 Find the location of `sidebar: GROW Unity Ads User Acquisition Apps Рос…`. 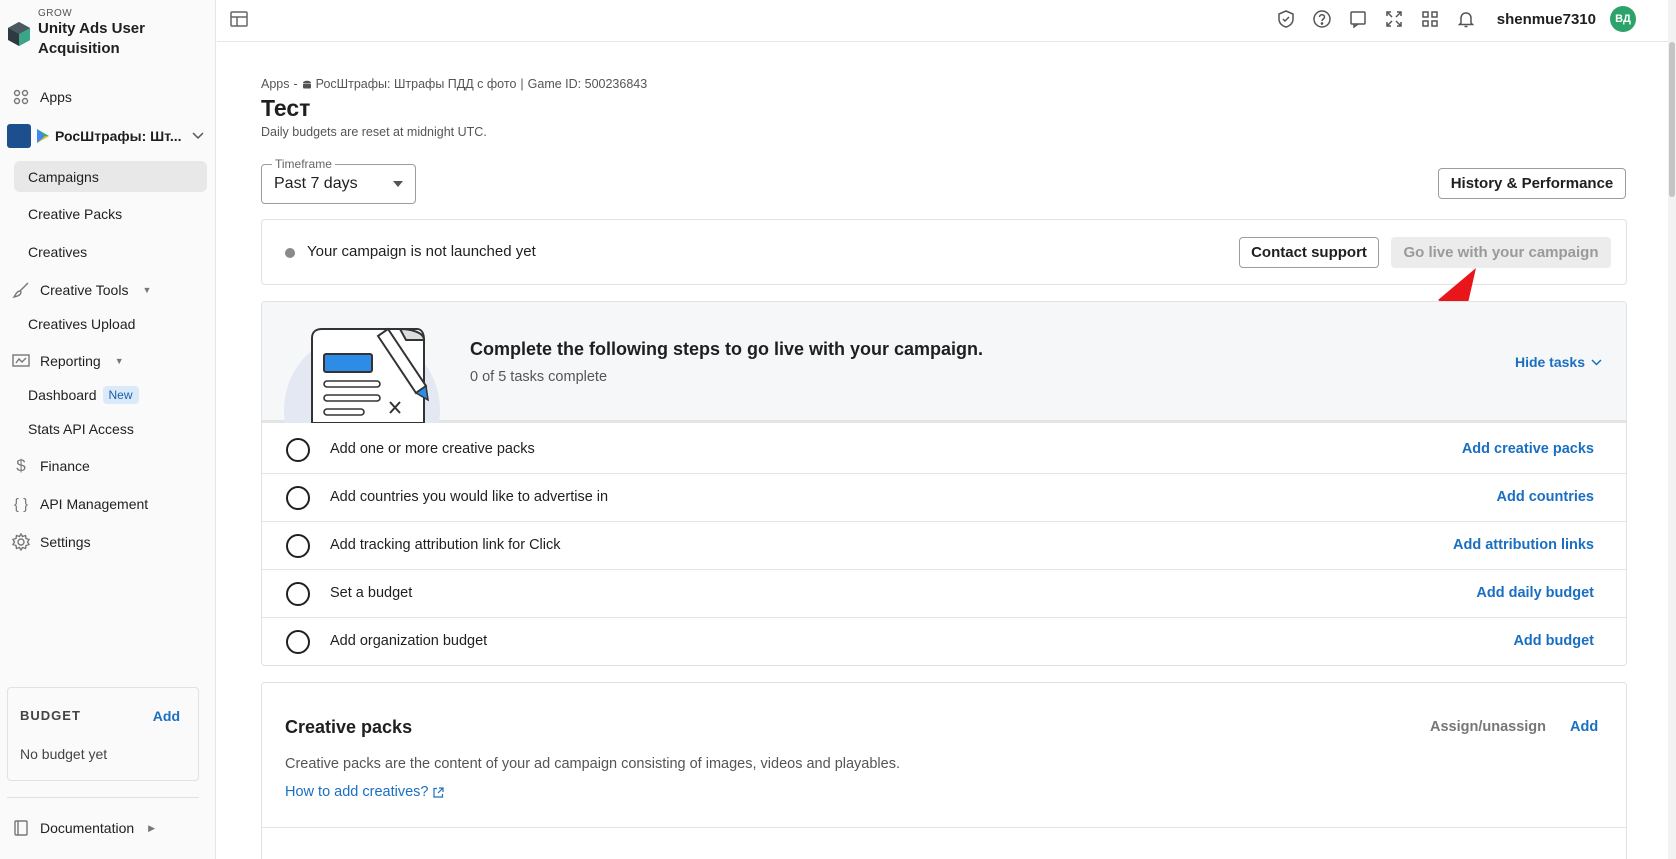

sidebar: GROW Unity Ads User Acquisition Apps Рос… is located at coordinates (108, 429).